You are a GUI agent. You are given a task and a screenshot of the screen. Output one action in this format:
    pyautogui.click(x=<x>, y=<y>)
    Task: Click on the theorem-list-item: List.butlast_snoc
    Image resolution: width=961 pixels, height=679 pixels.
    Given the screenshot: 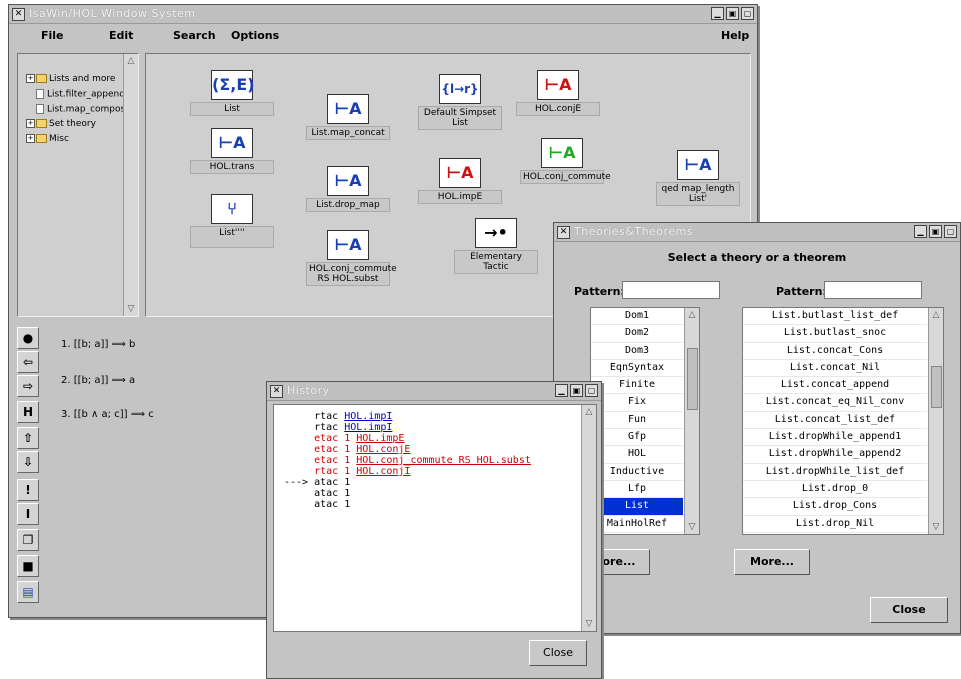 What is the action you would take?
    pyautogui.click(x=835, y=334)
    